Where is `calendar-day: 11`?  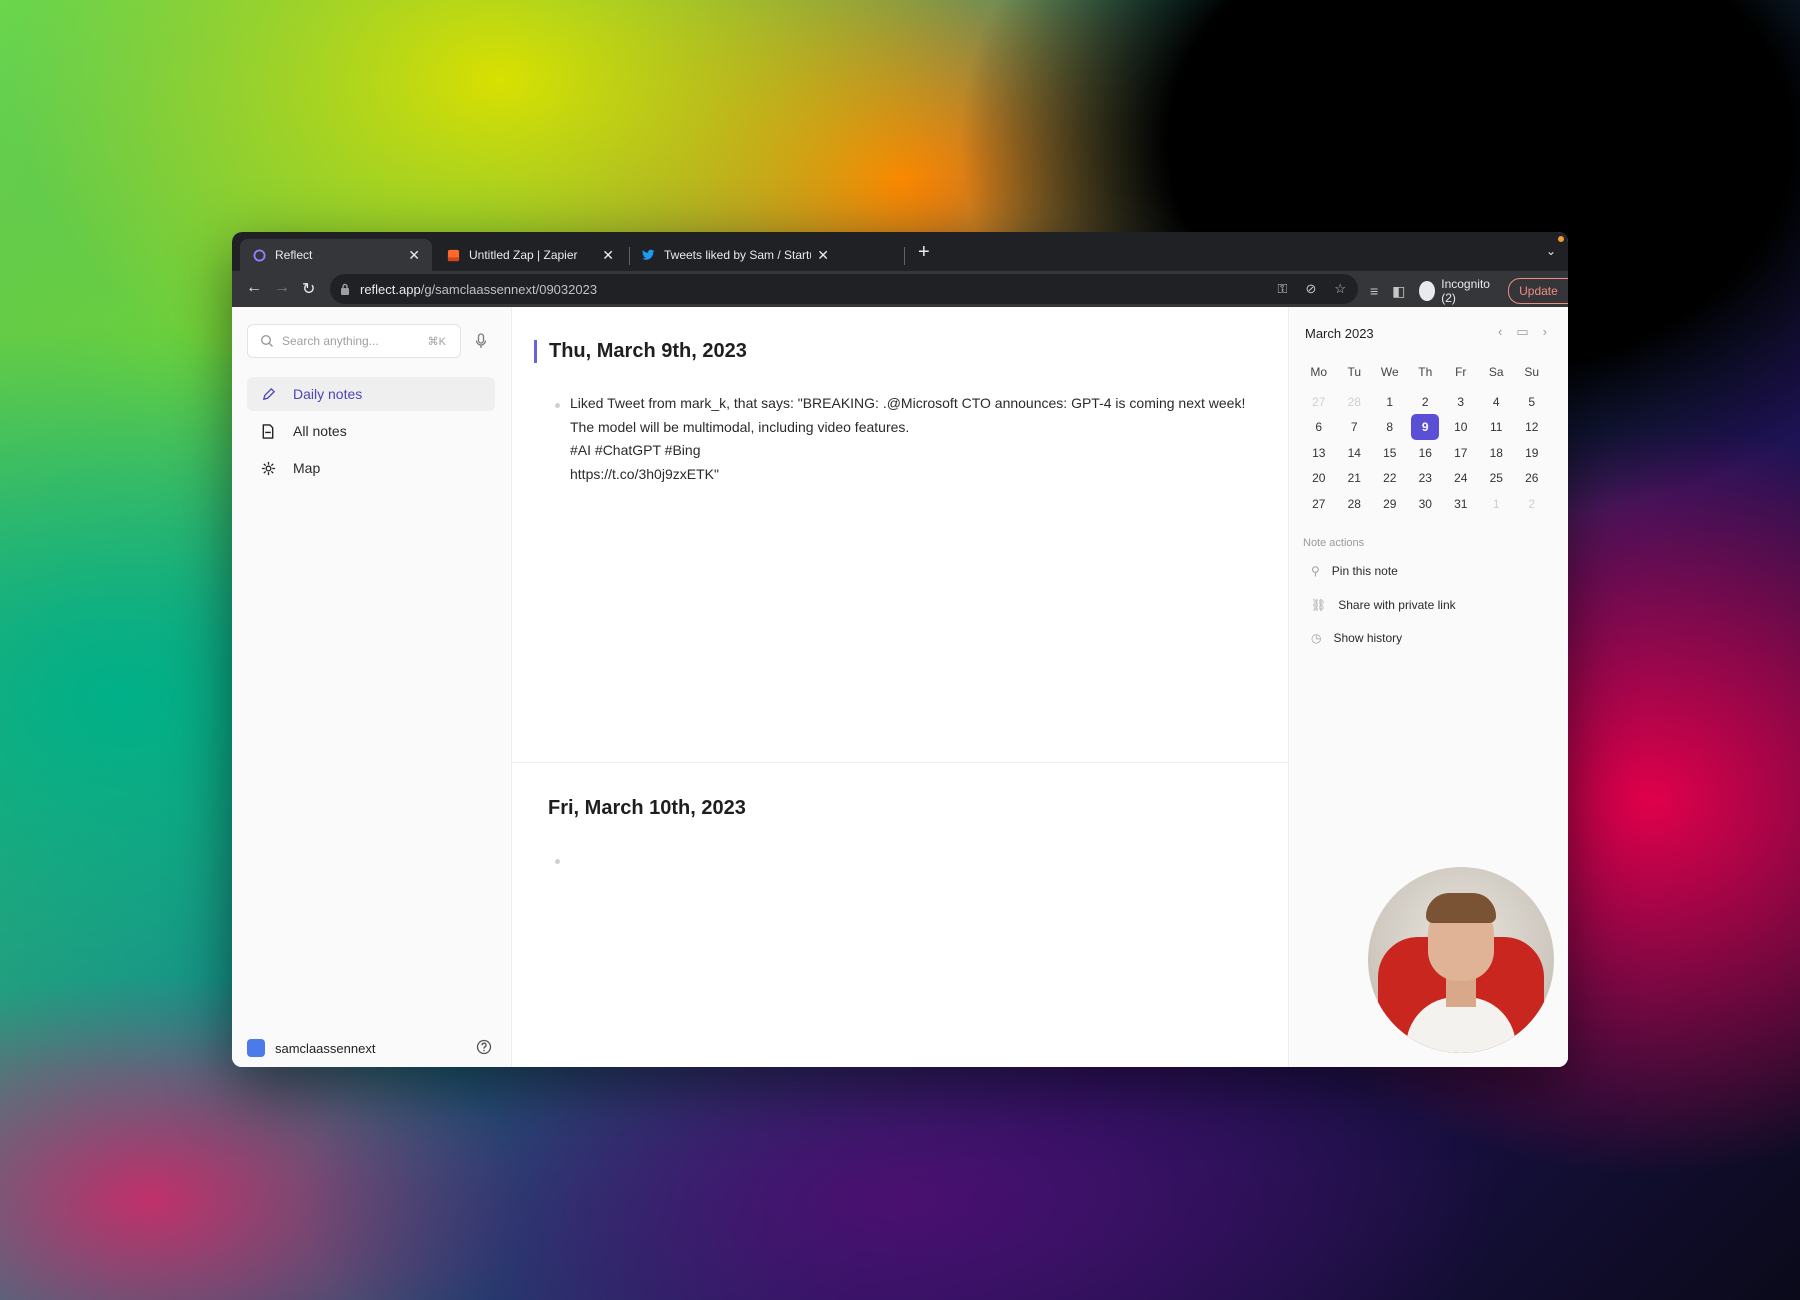
calendar-day: 11 is located at coordinates (1497, 428).